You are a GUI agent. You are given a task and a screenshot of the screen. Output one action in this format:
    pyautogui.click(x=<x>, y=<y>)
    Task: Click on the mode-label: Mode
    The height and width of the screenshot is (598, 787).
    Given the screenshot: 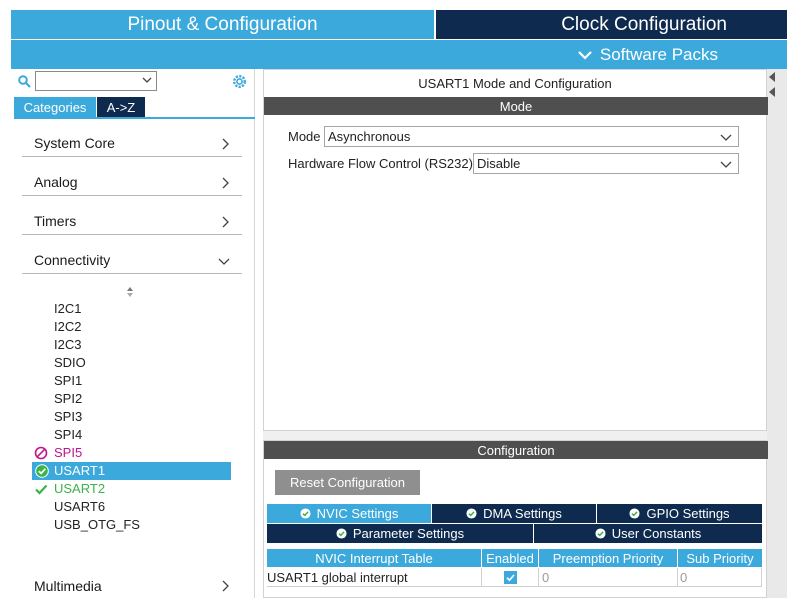 What is the action you would take?
    pyautogui.click(x=304, y=136)
    